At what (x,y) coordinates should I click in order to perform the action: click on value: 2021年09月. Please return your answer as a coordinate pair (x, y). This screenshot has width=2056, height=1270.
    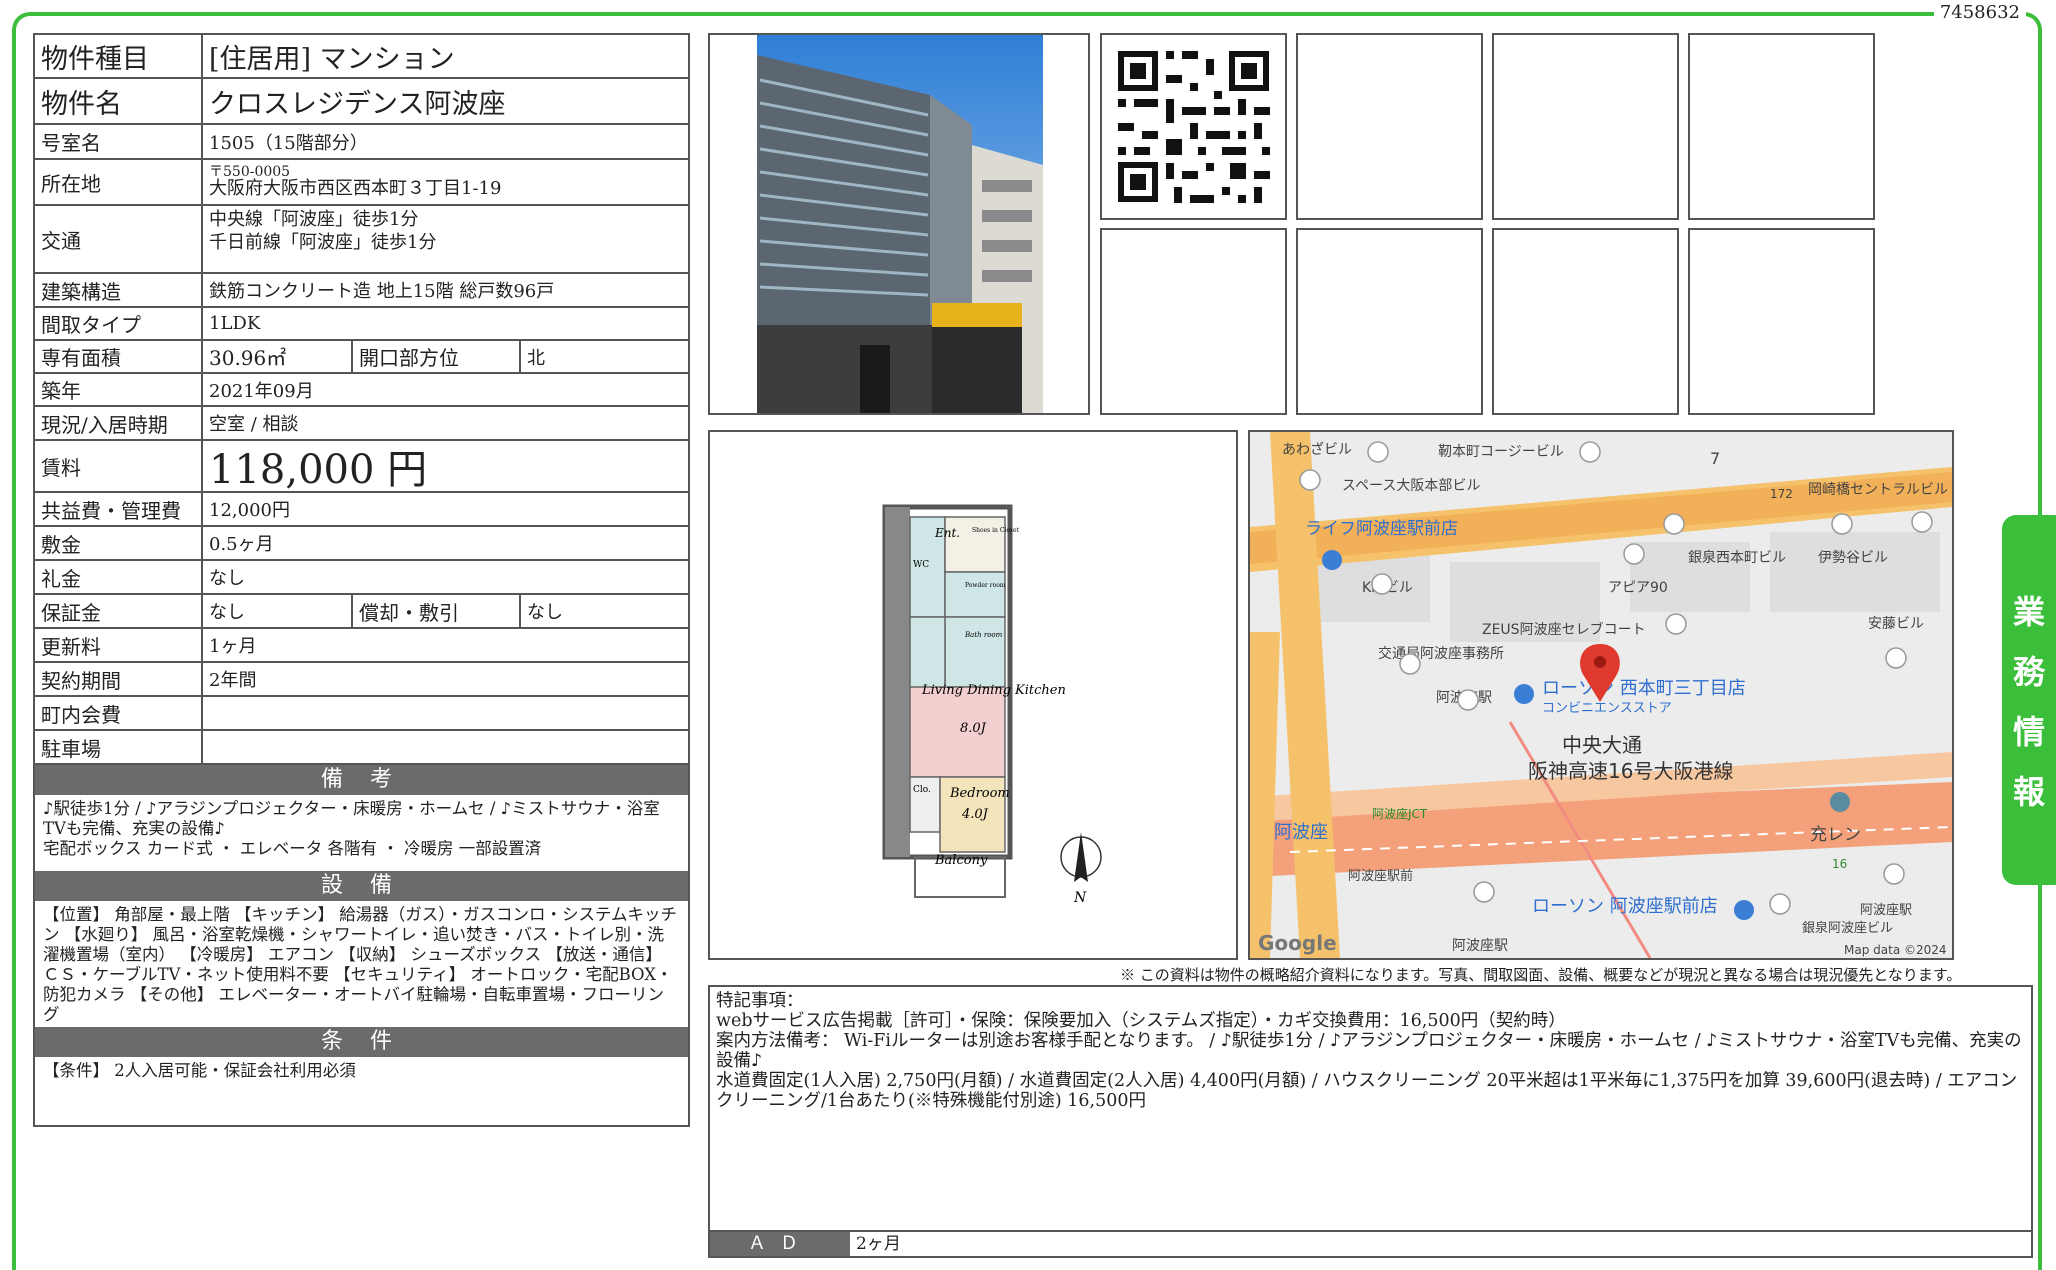
    Looking at the image, I should click on (261, 391).